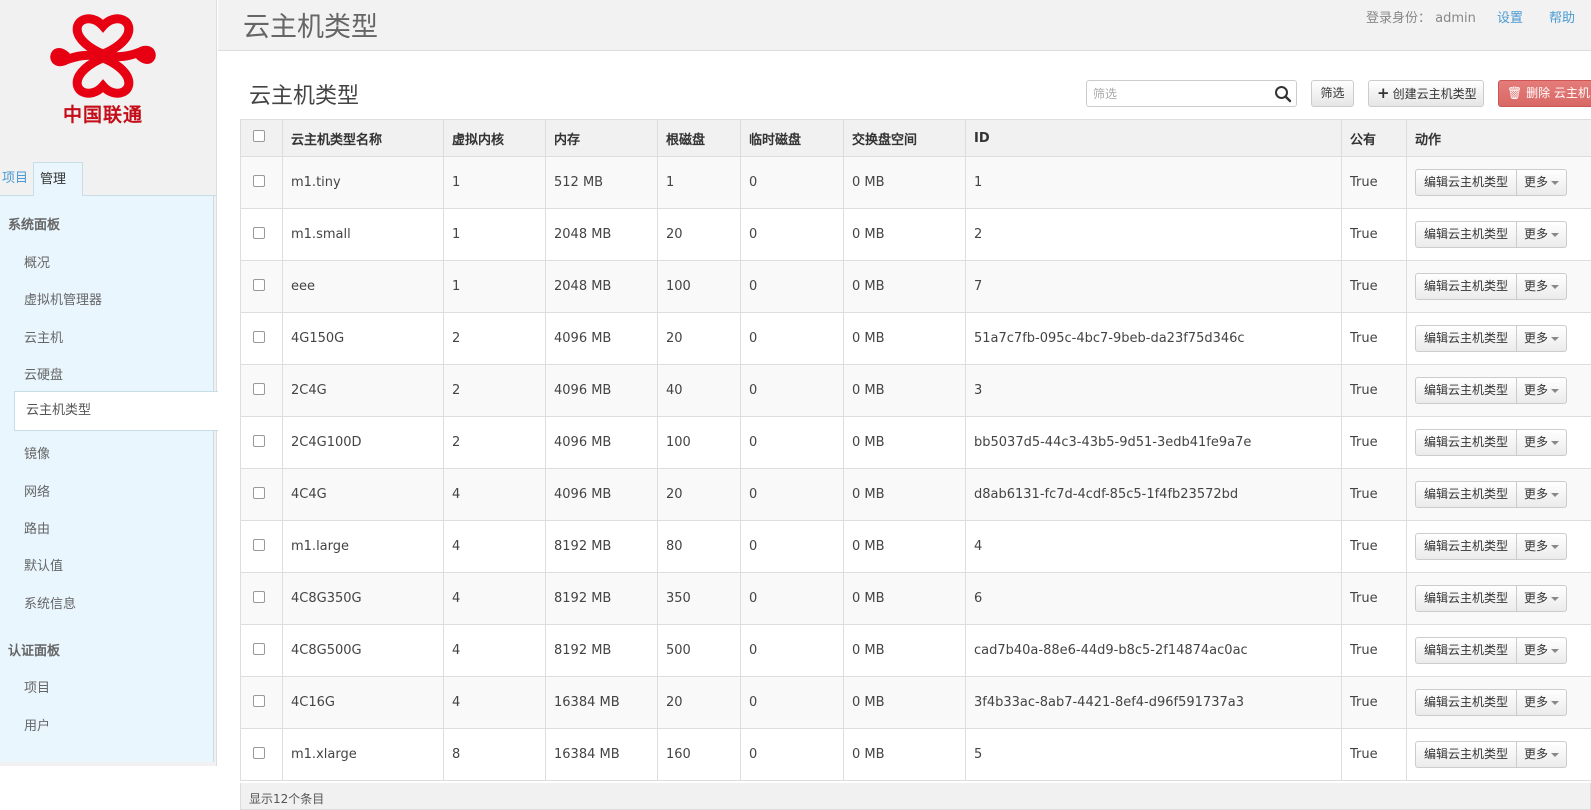 The image size is (1591, 810). What do you see at coordinates (1426, 93) in the screenshot?
I see `create-flavor-button: + 创建云主机类型` at bounding box center [1426, 93].